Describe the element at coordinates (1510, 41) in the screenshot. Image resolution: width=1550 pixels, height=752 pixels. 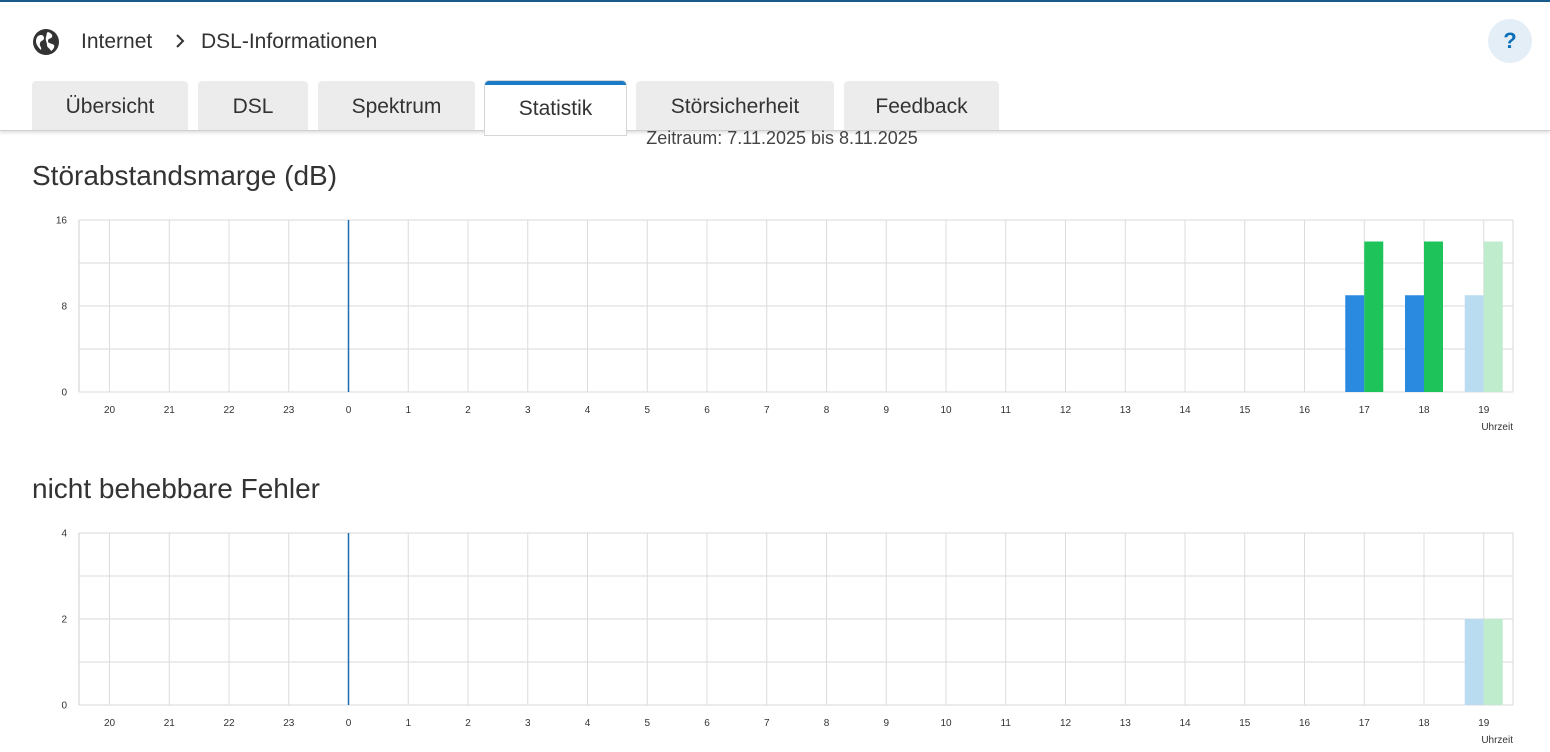
I see `help-button: ?` at that location.